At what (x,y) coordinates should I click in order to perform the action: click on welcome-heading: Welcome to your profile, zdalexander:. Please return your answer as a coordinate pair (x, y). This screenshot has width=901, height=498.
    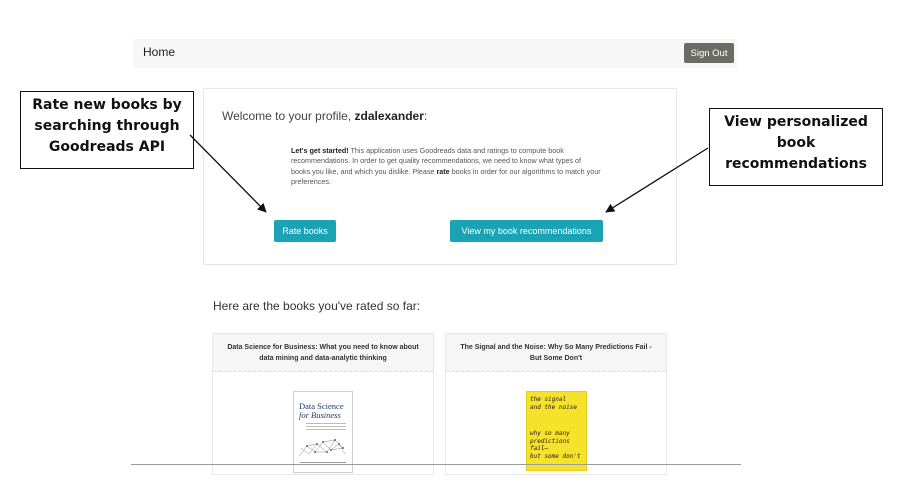
    Looking at the image, I should click on (324, 116).